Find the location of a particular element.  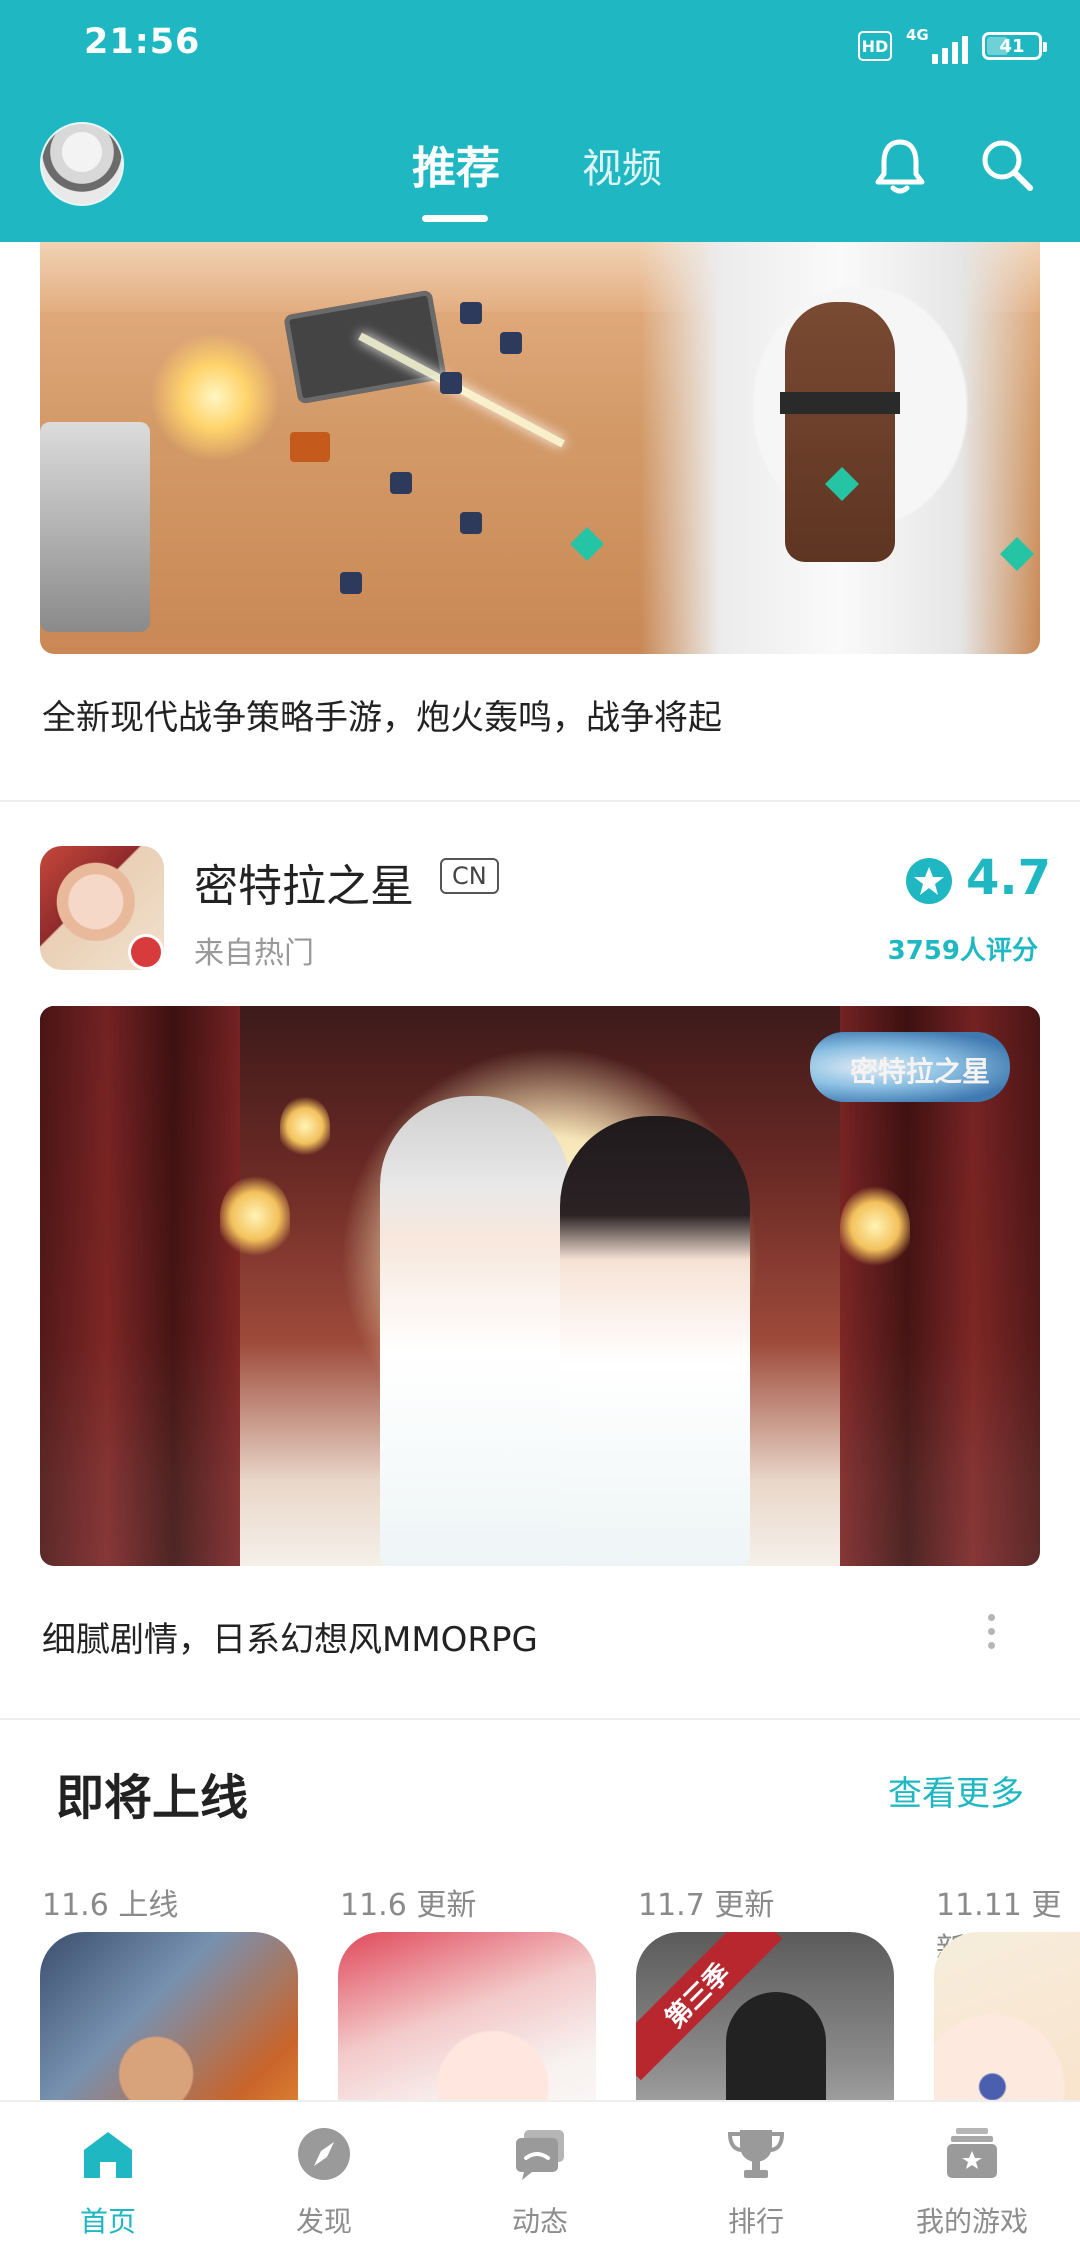

bottom-navigation: 首页 发现 动态 排行 我的游戏 is located at coordinates (540, 2175).